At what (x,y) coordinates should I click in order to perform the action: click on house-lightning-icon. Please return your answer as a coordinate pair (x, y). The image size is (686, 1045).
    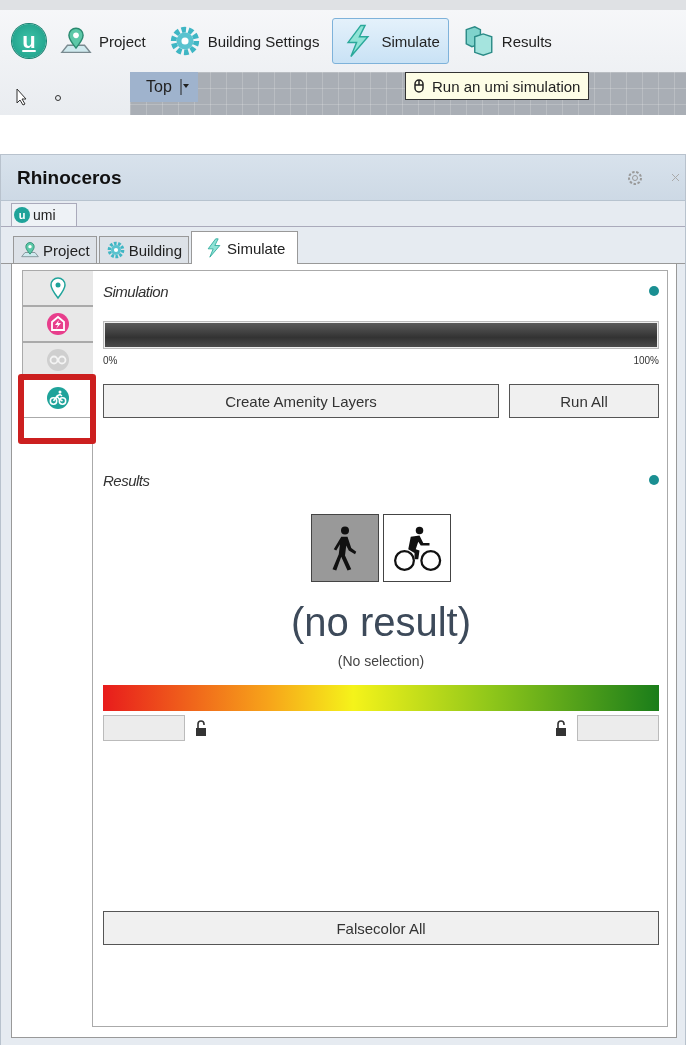
    Looking at the image, I should click on (58, 324).